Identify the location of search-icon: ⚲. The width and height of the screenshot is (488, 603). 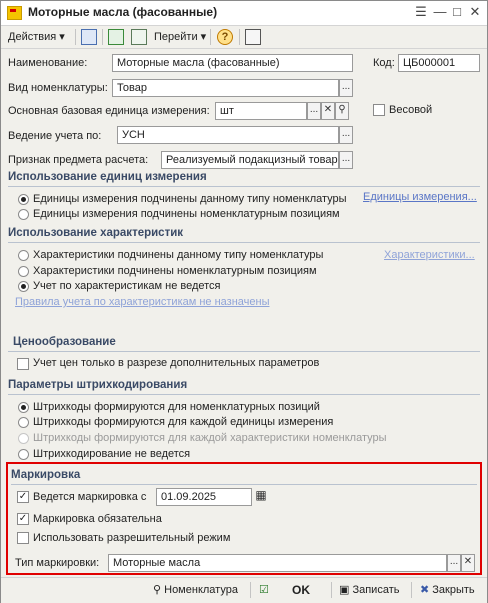
(157, 590).